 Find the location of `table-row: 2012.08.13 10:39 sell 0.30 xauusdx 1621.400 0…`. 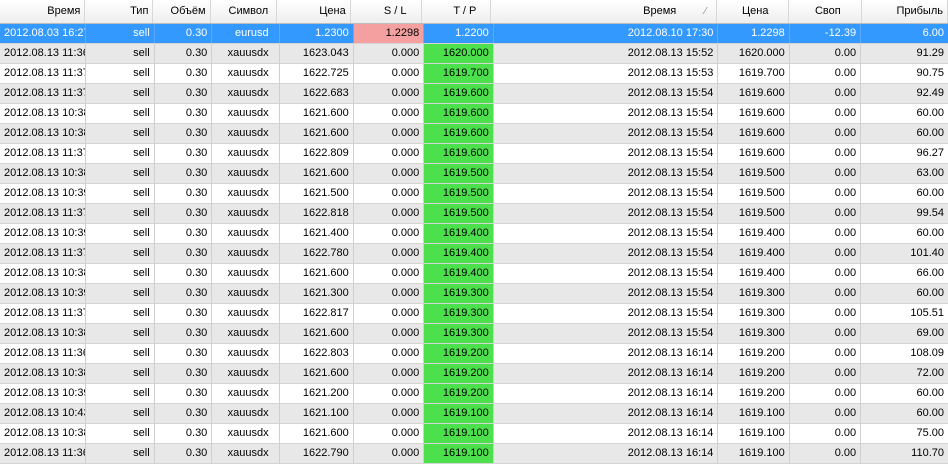

table-row: 2012.08.13 10:39 sell 0.30 xauusdx 1621.400 0… is located at coordinates (474, 234).